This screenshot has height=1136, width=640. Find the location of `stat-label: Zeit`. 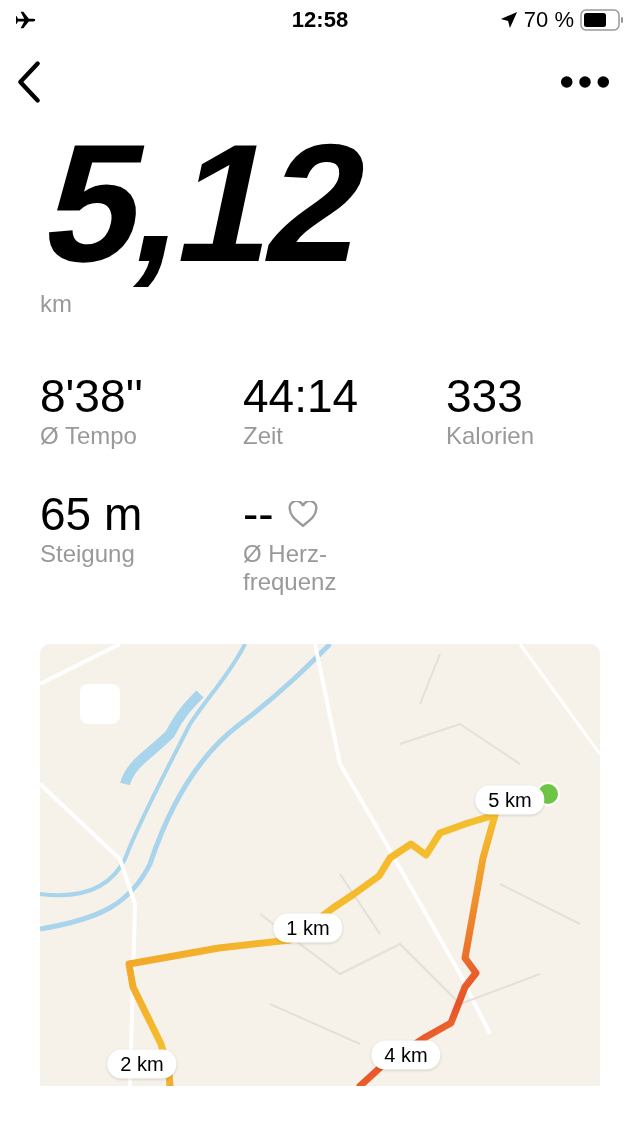

stat-label: Zeit is located at coordinates (263, 436).